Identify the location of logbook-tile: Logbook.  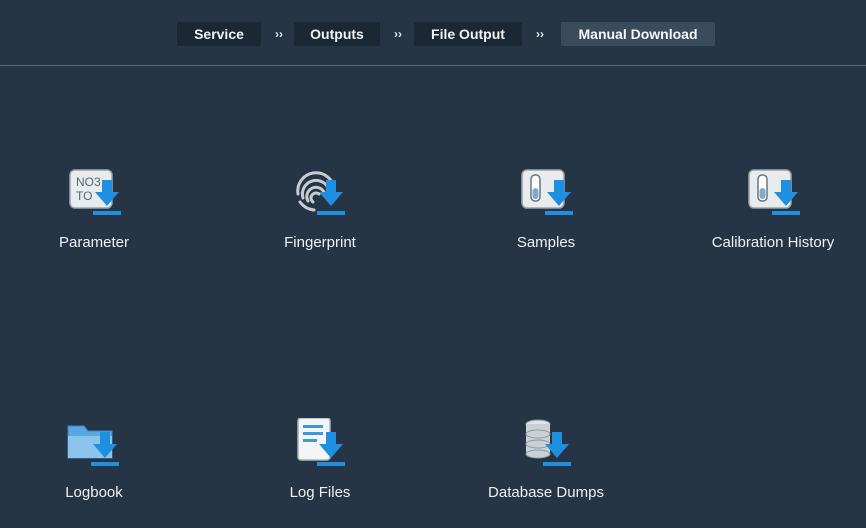
(94, 473).